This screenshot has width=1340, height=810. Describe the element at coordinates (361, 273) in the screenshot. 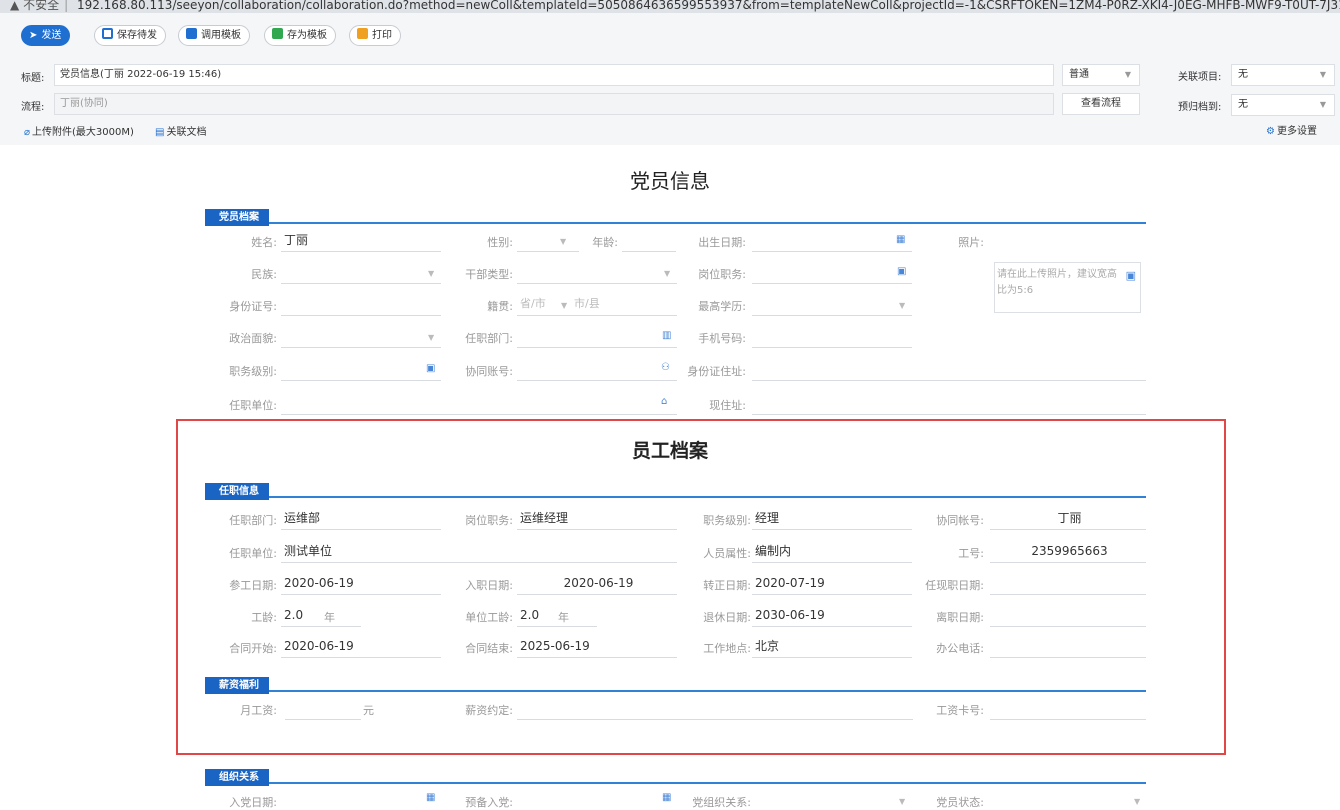

I see `ethnic-select` at that location.